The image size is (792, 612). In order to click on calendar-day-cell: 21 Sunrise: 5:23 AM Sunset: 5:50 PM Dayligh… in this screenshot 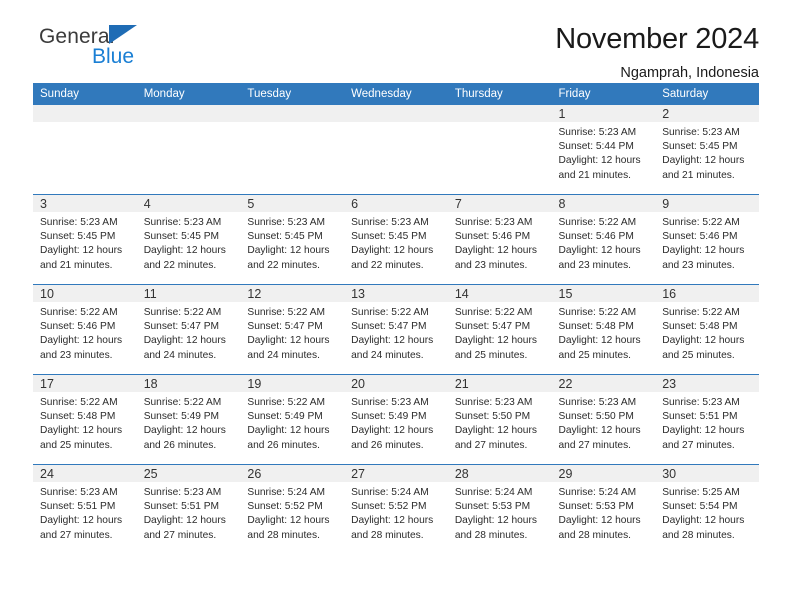, I will do `click(499, 419)`.